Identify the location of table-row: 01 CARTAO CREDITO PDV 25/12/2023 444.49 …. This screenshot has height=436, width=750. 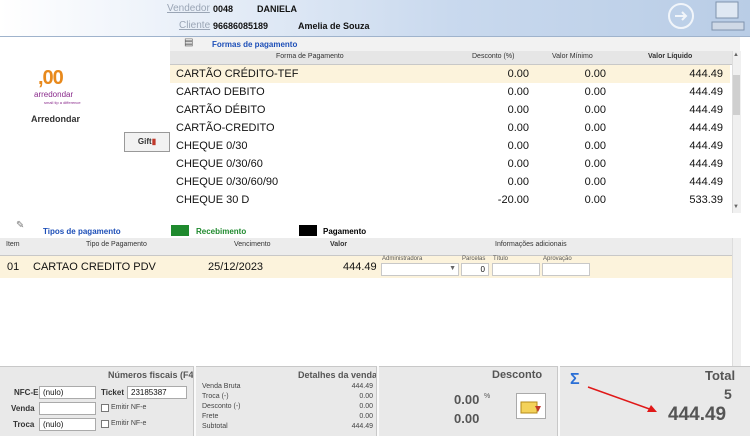
(370, 267).